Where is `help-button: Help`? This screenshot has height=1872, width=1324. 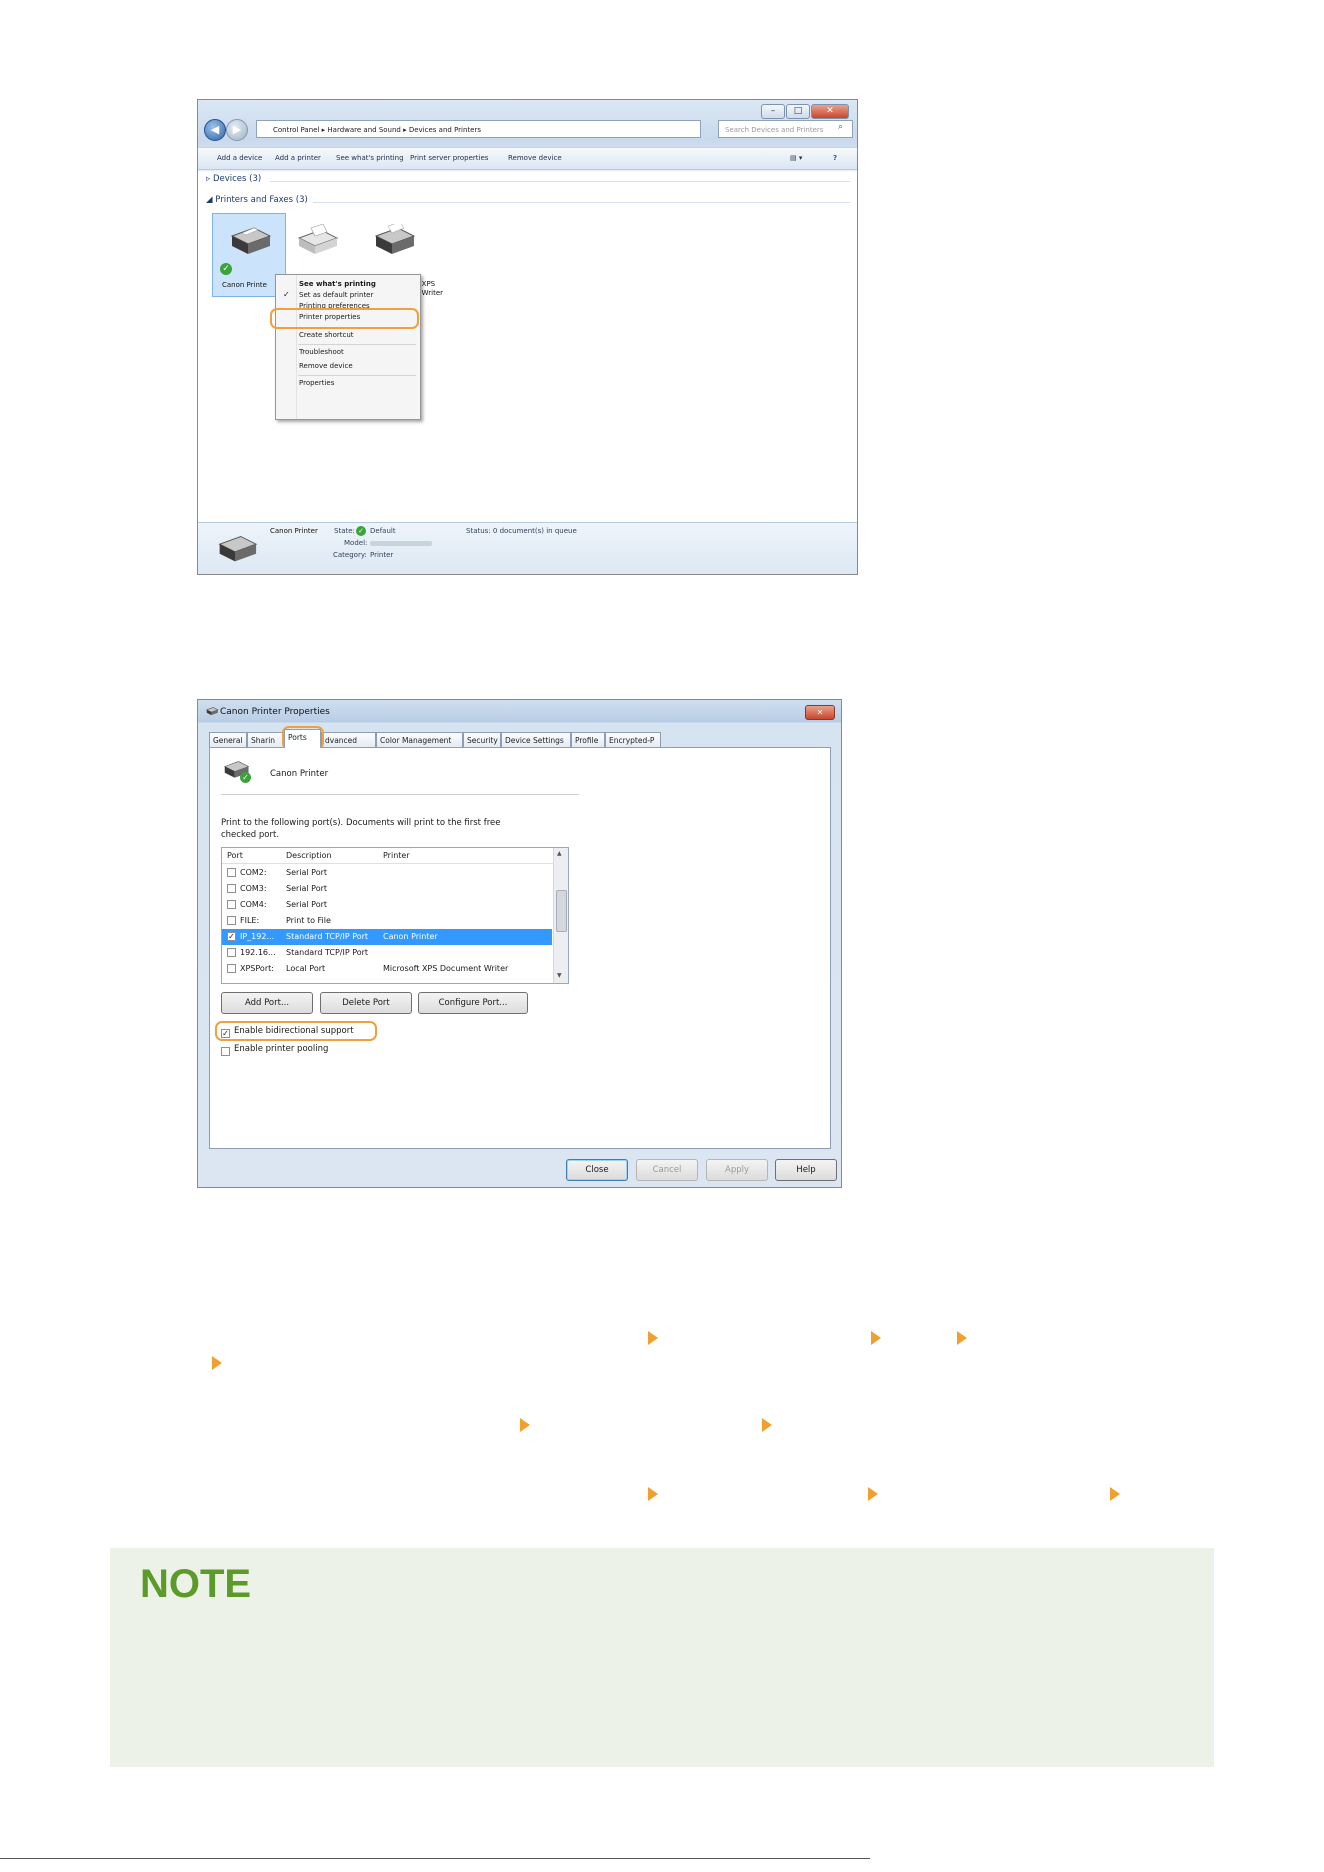
help-button: Help is located at coordinates (806, 1170).